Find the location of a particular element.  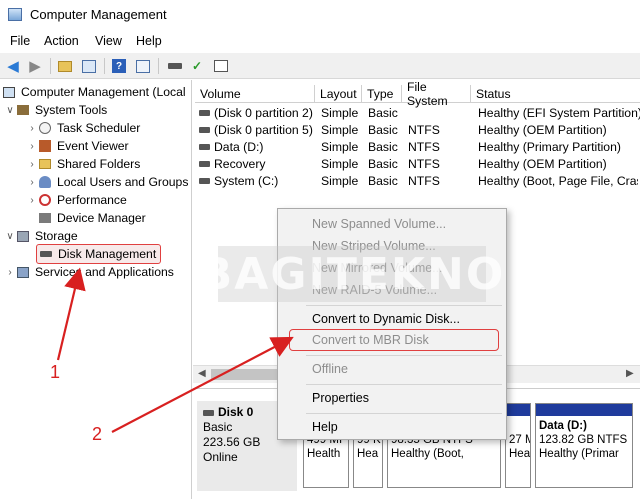

step-2-label: 2 is located at coordinates (97, 434).